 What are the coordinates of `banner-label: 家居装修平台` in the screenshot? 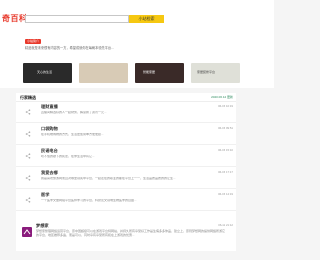 It's located at (206, 72).